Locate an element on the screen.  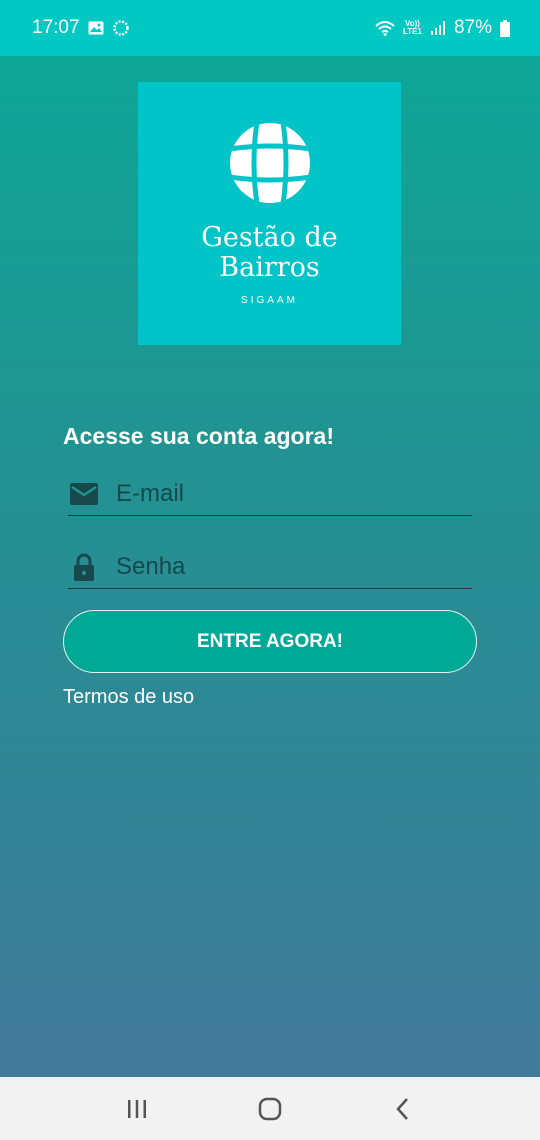
sync-icon is located at coordinates (121, 28).